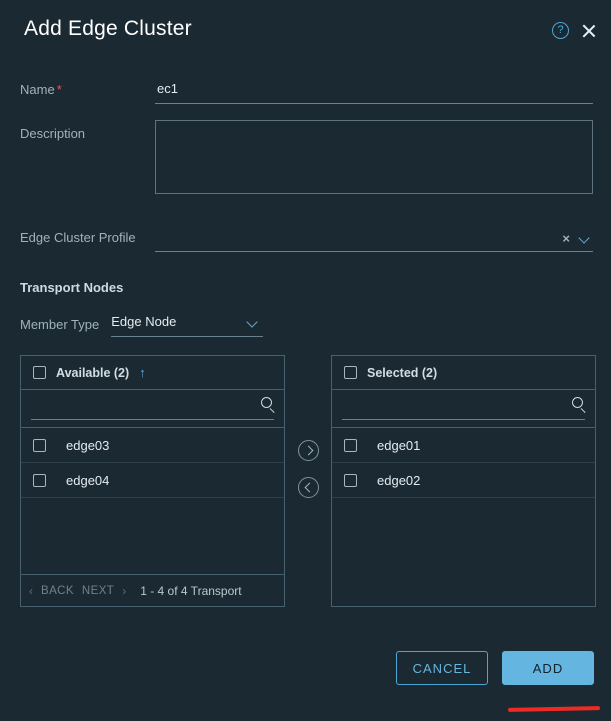  What do you see at coordinates (152, 445) in the screenshot?
I see `list-item: edge03` at bounding box center [152, 445].